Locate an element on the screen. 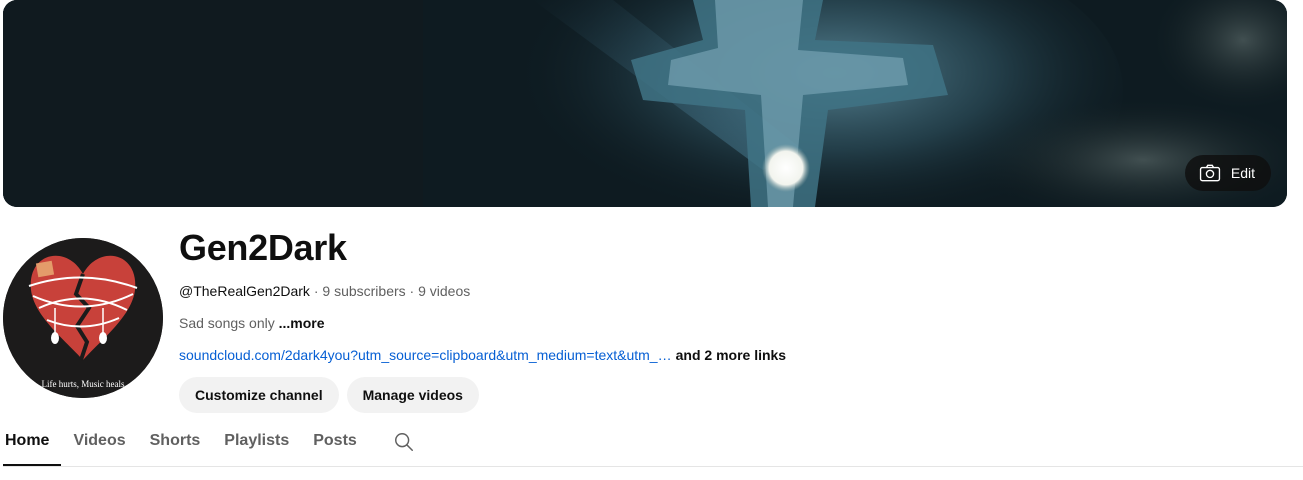 The width and height of the screenshot is (1303, 480). description-more-link: ...more is located at coordinates (302, 323).